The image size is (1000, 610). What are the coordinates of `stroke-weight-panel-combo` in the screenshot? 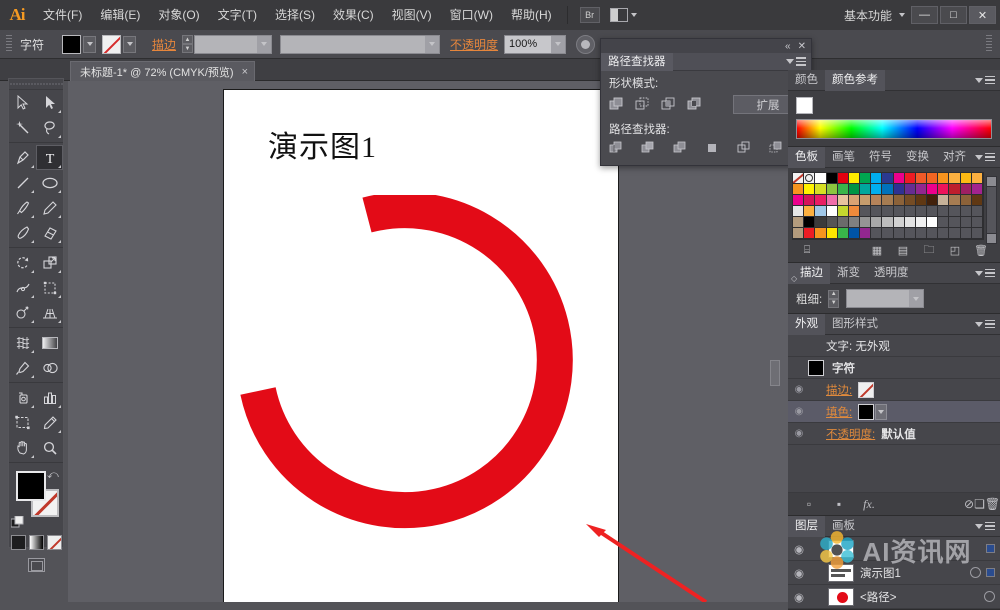 It's located at (885, 298).